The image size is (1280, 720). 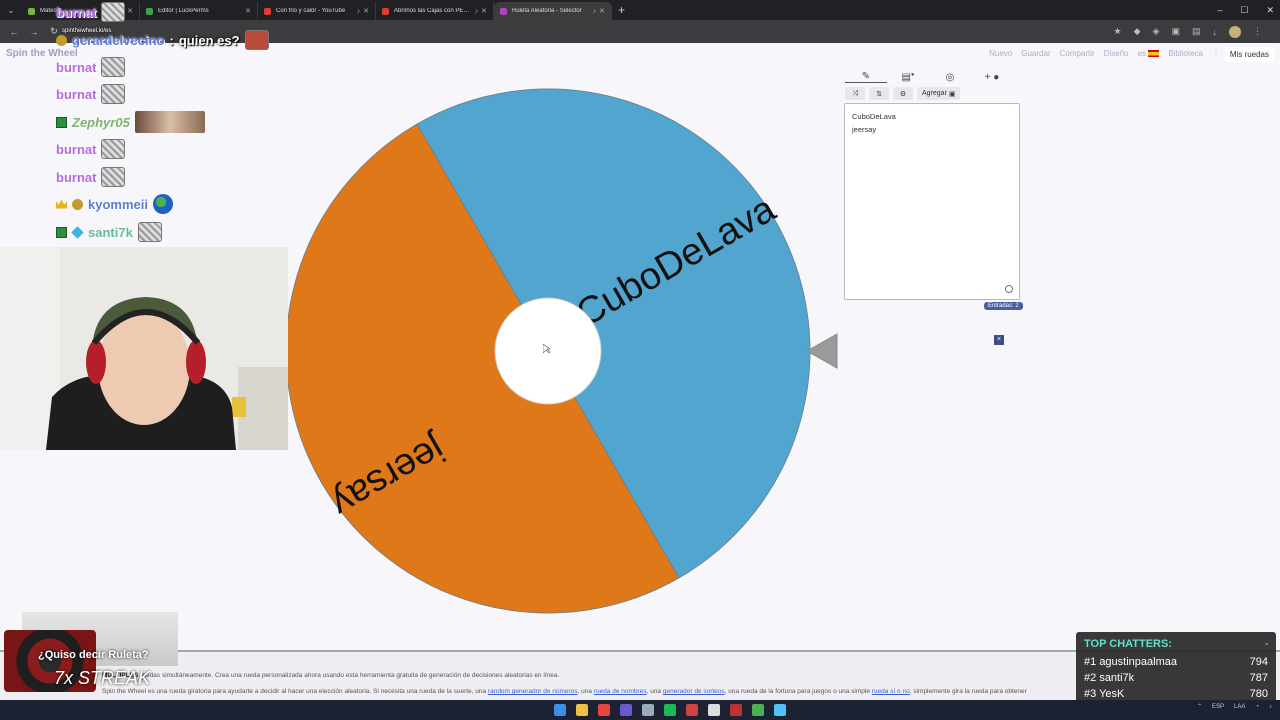 I want to click on entries-textarea: CuboDeLava jeersay, so click(x=932, y=201).